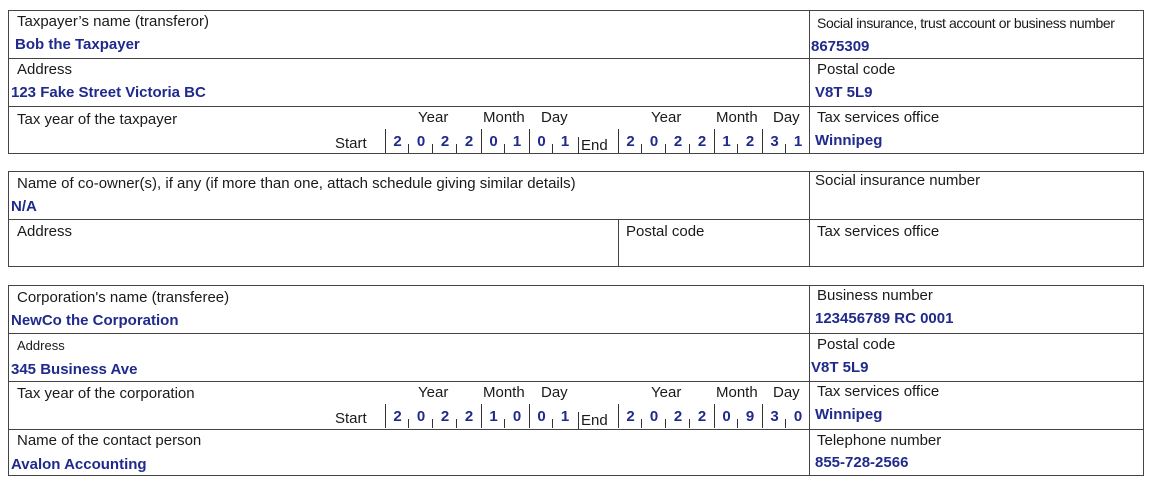 The height and width of the screenshot is (485, 1152). What do you see at coordinates (108, 92) in the screenshot?
I see `transferor-address-field: 123 Fake Street Victoria BC` at bounding box center [108, 92].